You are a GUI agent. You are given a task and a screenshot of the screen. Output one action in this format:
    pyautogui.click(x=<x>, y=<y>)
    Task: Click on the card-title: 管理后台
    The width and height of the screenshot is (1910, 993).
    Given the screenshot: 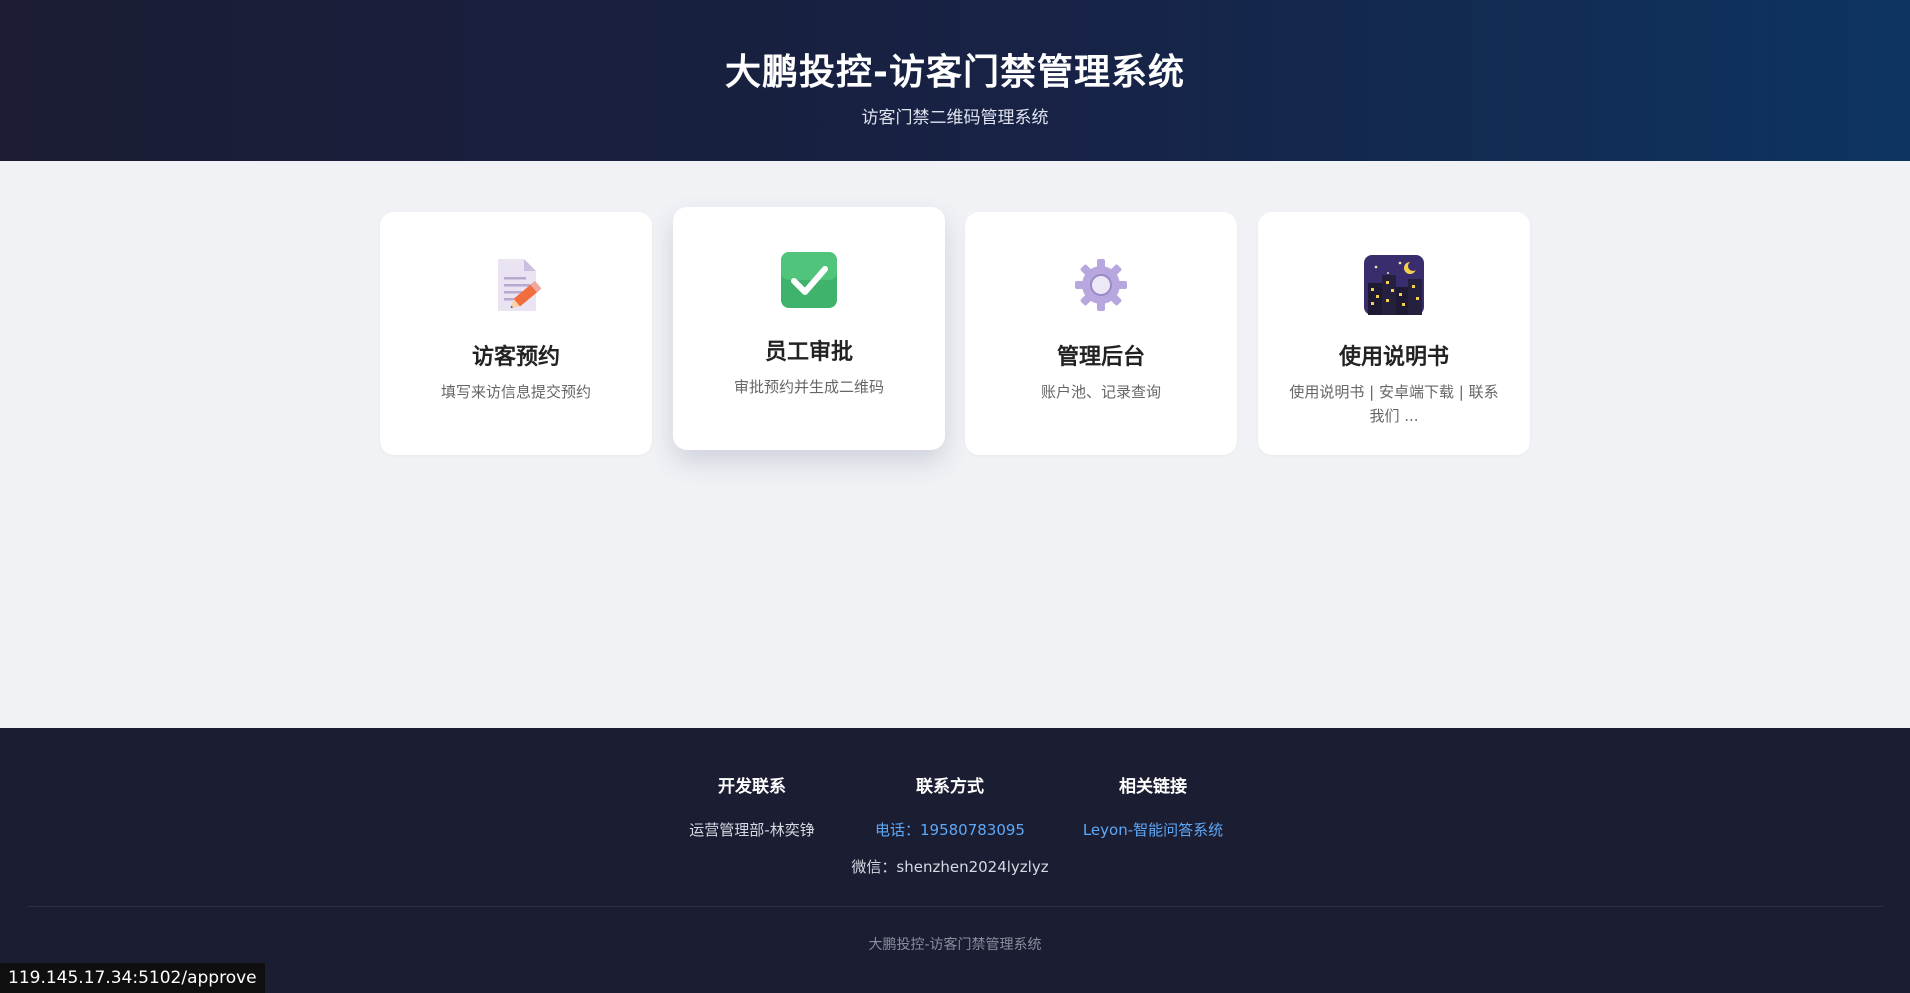 What is the action you would take?
    pyautogui.click(x=1100, y=357)
    